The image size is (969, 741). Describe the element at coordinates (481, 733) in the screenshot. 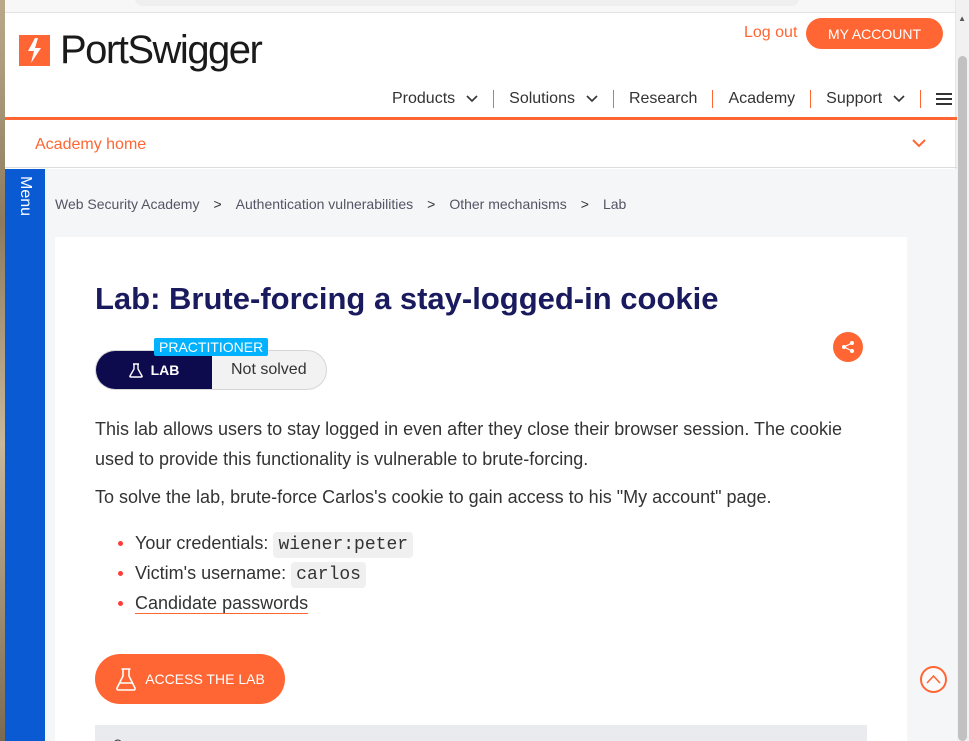

I see `hint-bar: ⦾` at that location.